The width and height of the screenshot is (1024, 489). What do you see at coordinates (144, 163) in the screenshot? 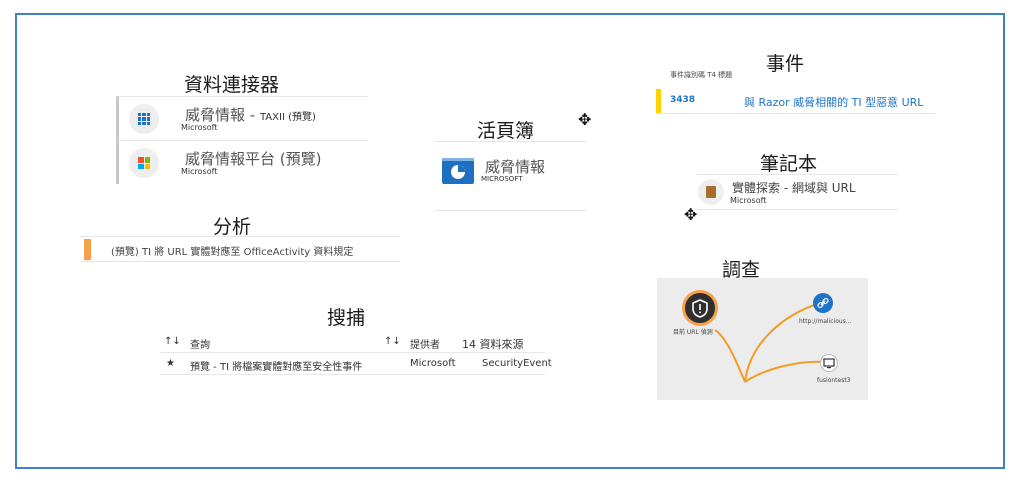
I see `microsoft-logo-icon` at bounding box center [144, 163].